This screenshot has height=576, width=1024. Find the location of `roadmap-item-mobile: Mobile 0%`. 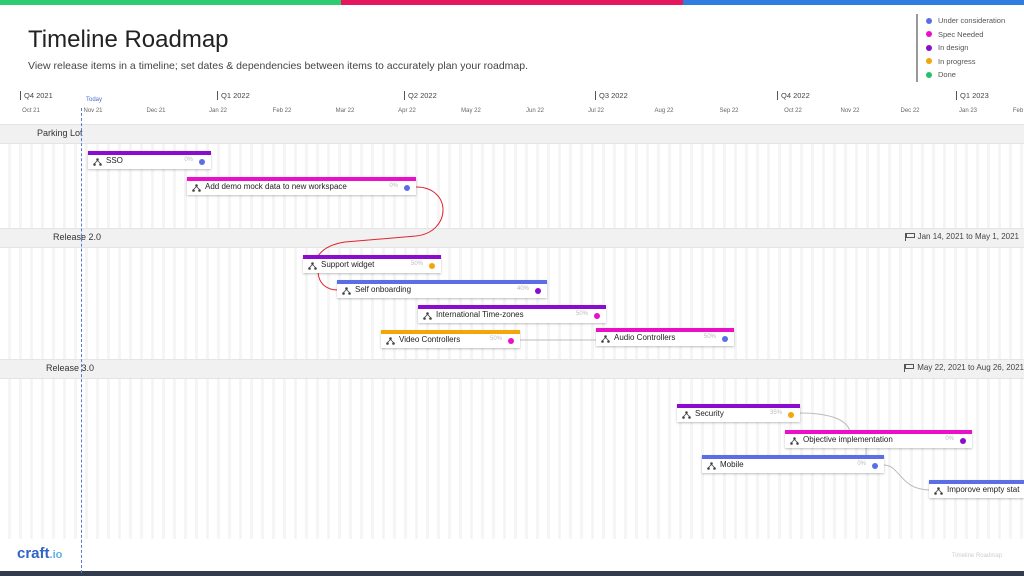

roadmap-item-mobile: Mobile 0% is located at coordinates (793, 464).